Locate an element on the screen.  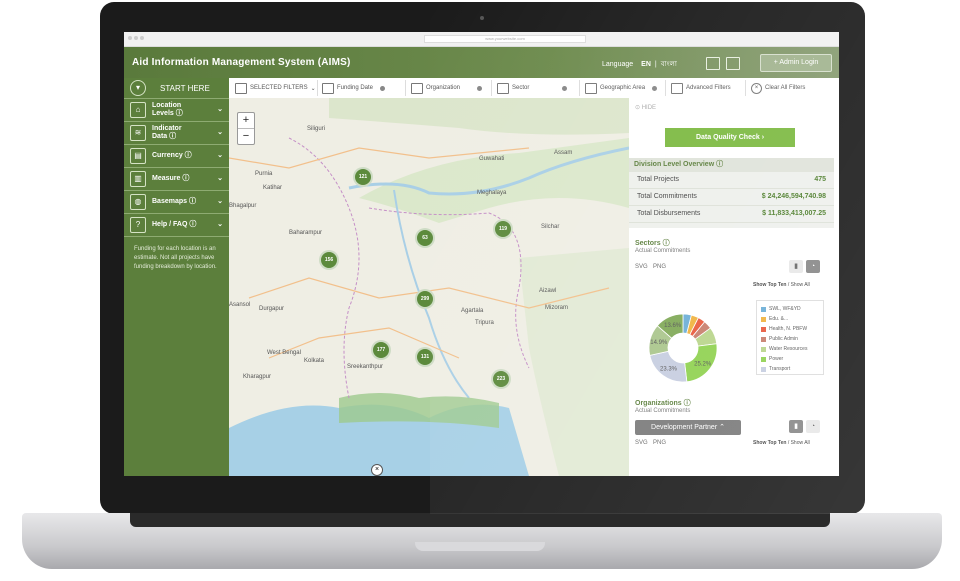
map-place-label: Aizawl is located at coordinates (548, 291).